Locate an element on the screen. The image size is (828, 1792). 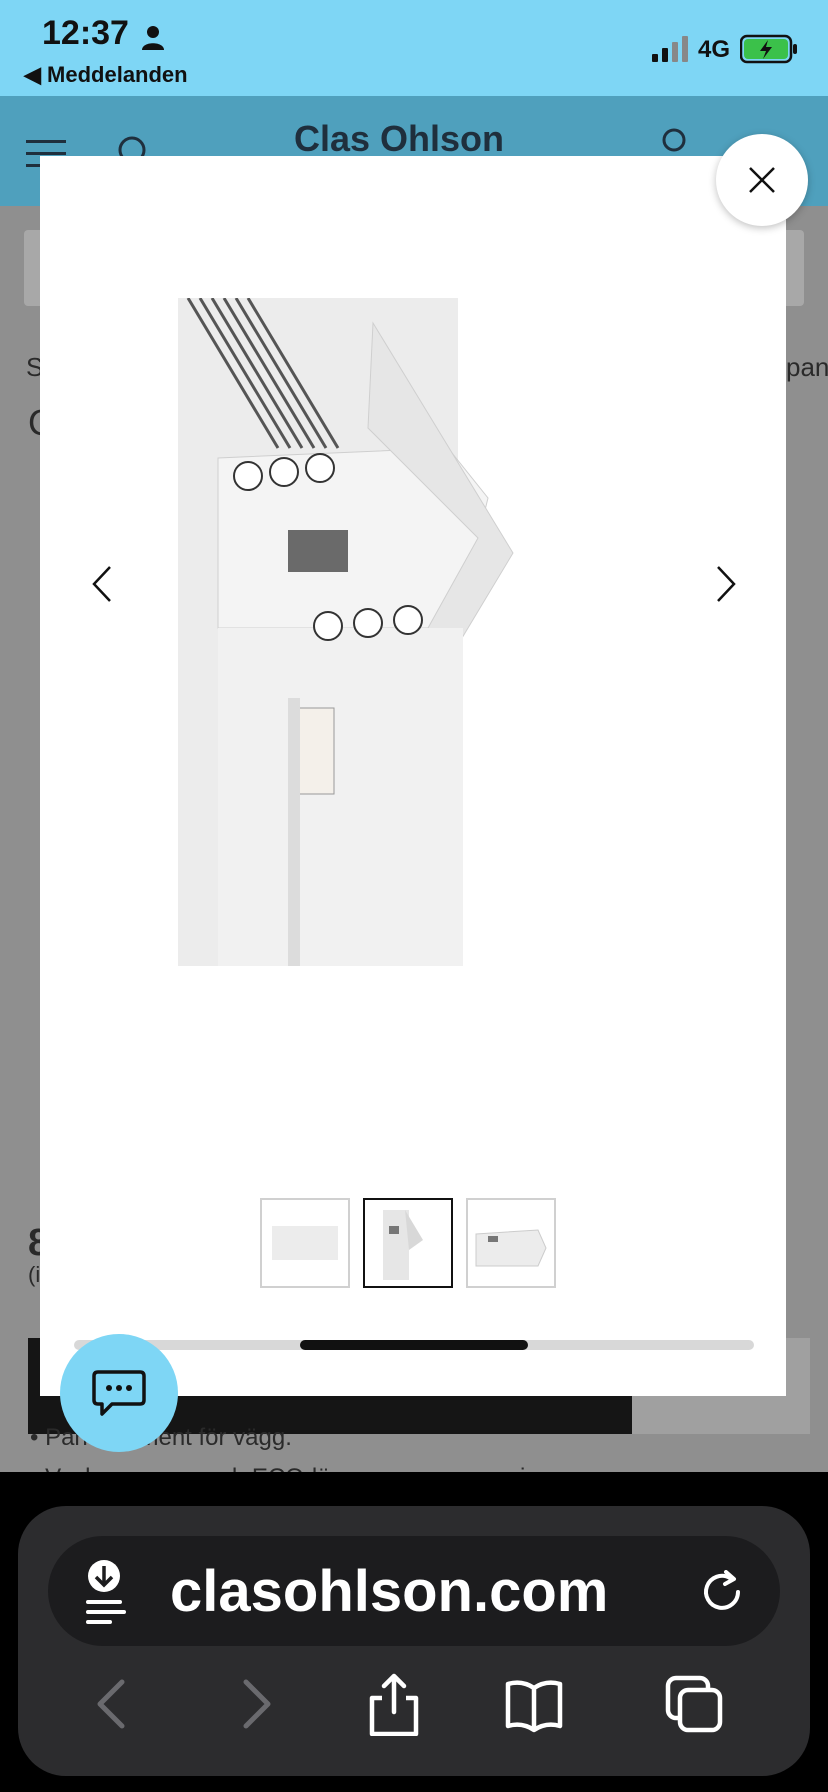
breadcrumb-fragment-right: pan is located at coordinates (807, 367).